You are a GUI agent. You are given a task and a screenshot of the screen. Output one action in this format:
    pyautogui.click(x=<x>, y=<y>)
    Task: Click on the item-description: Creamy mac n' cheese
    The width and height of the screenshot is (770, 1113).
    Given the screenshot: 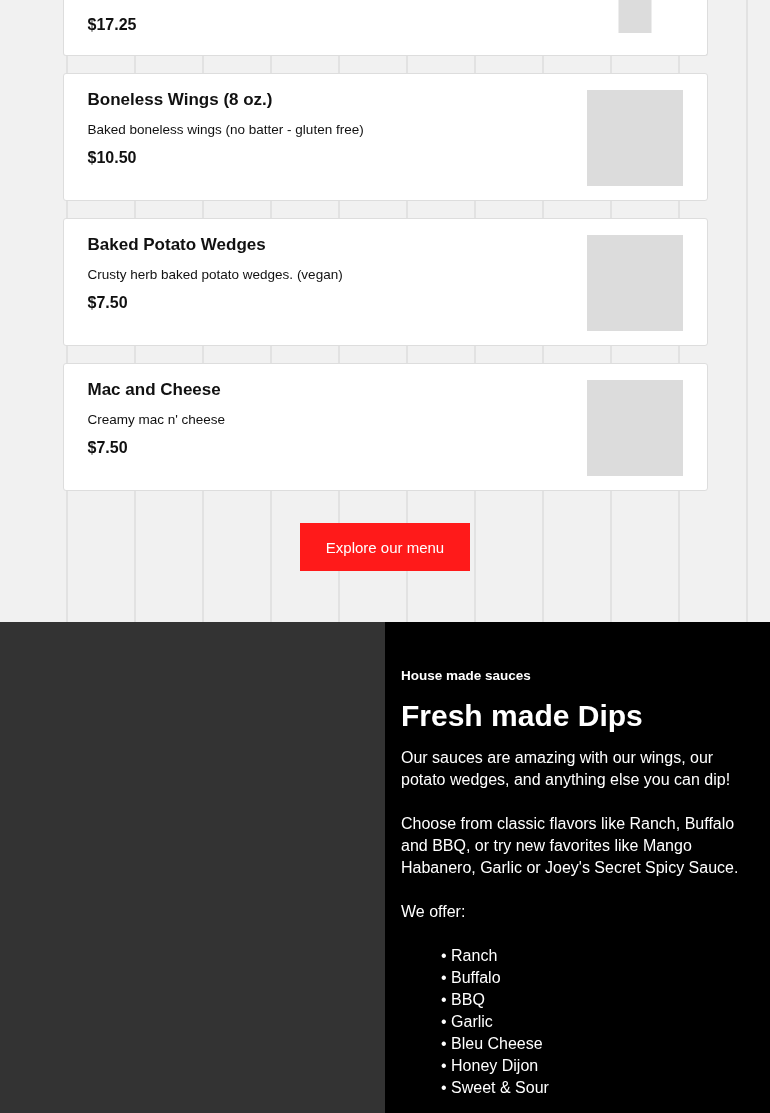 What is the action you would take?
    pyautogui.click(x=156, y=419)
    